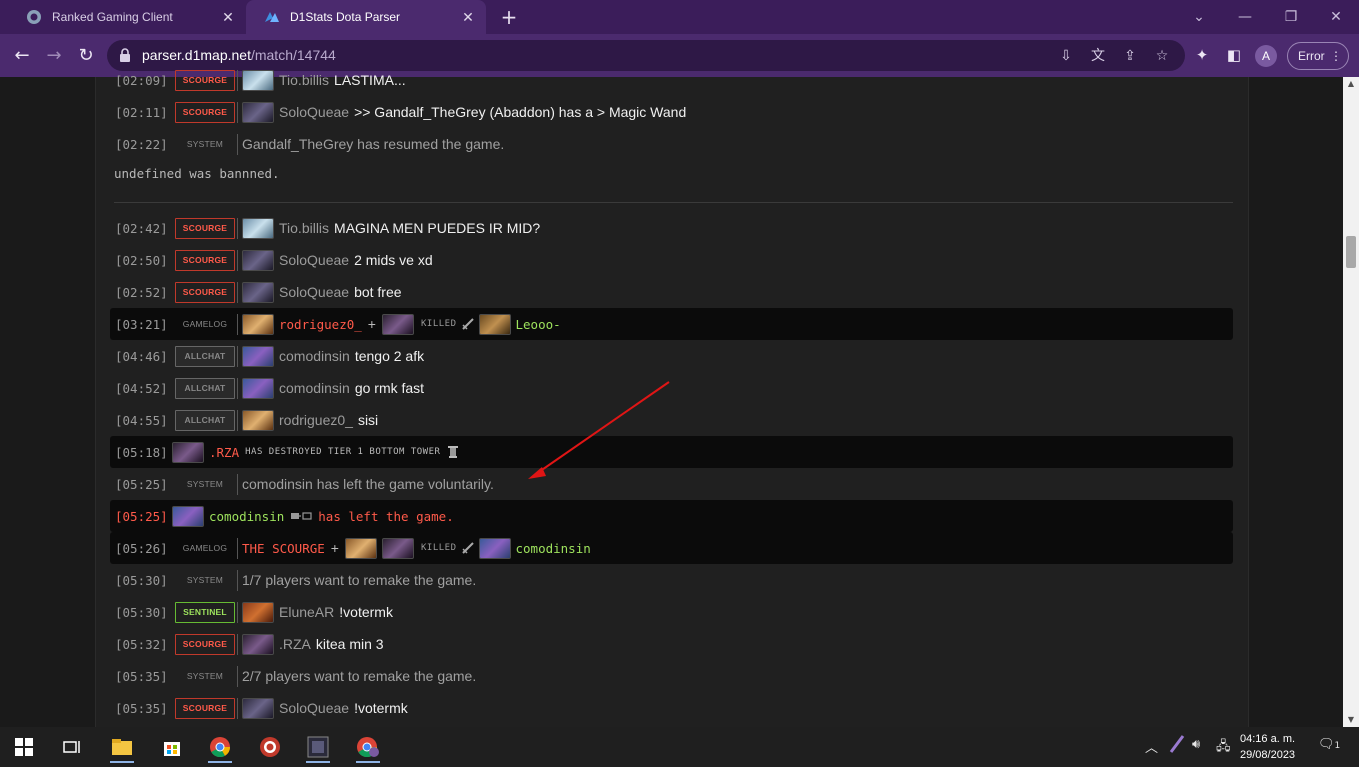 The height and width of the screenshot is (767, 1359). Describe the element at coordinates (538, 324) in the screenshot. I see `victim-name: Leooo-` at that location.